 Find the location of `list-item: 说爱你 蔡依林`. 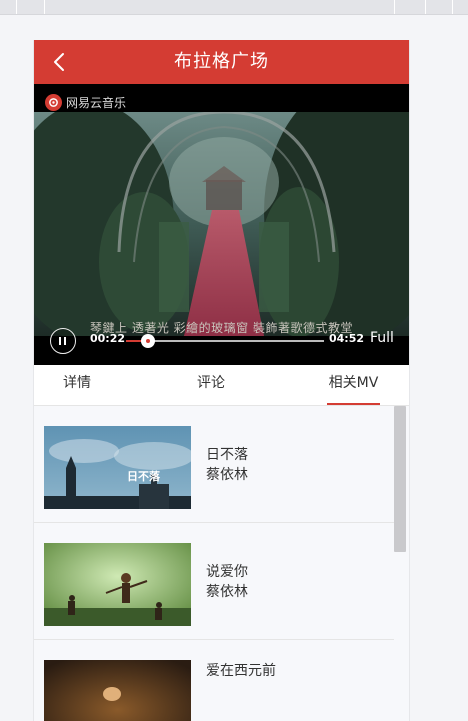

list-item: 说爱你 蔡依林 is located at coordinates (214, 581).